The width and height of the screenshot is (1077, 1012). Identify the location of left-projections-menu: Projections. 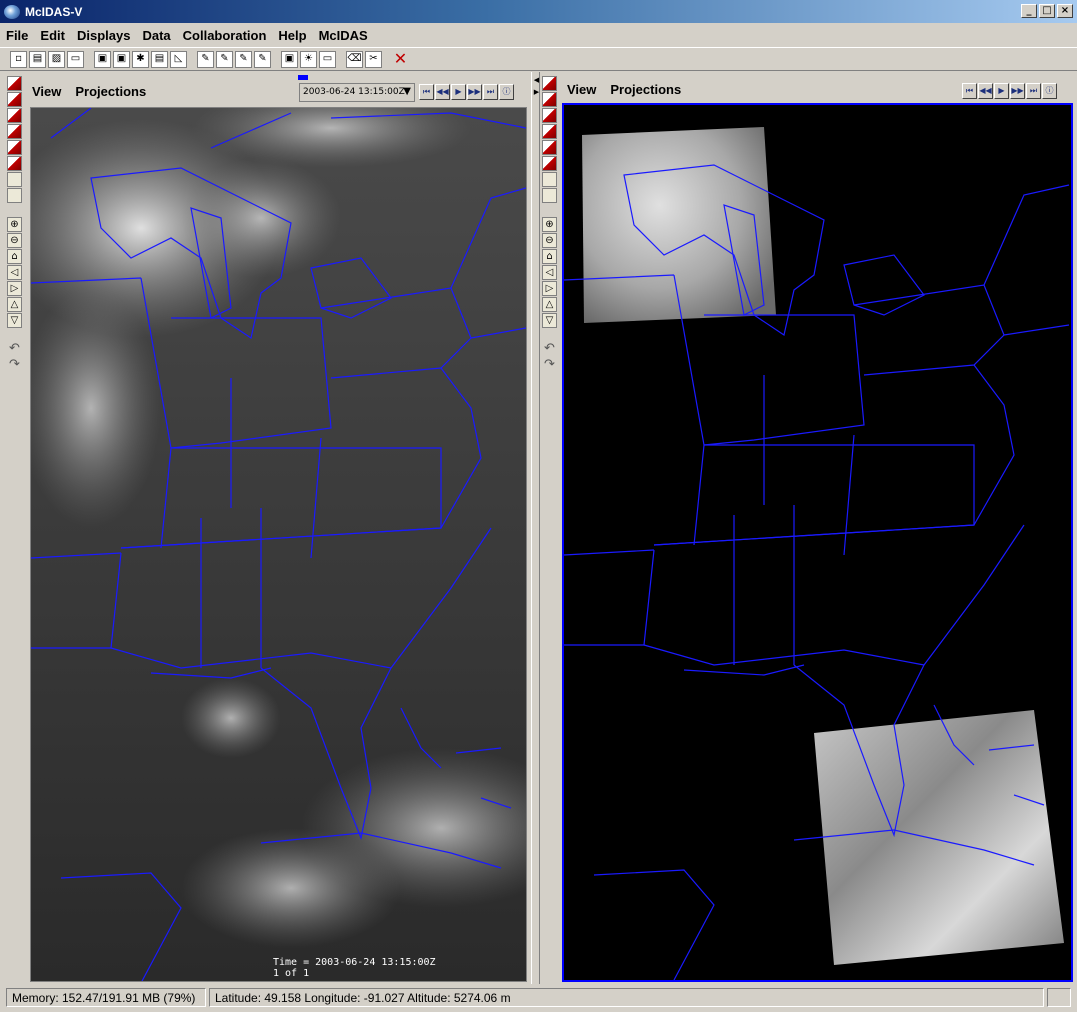
(110, 91).